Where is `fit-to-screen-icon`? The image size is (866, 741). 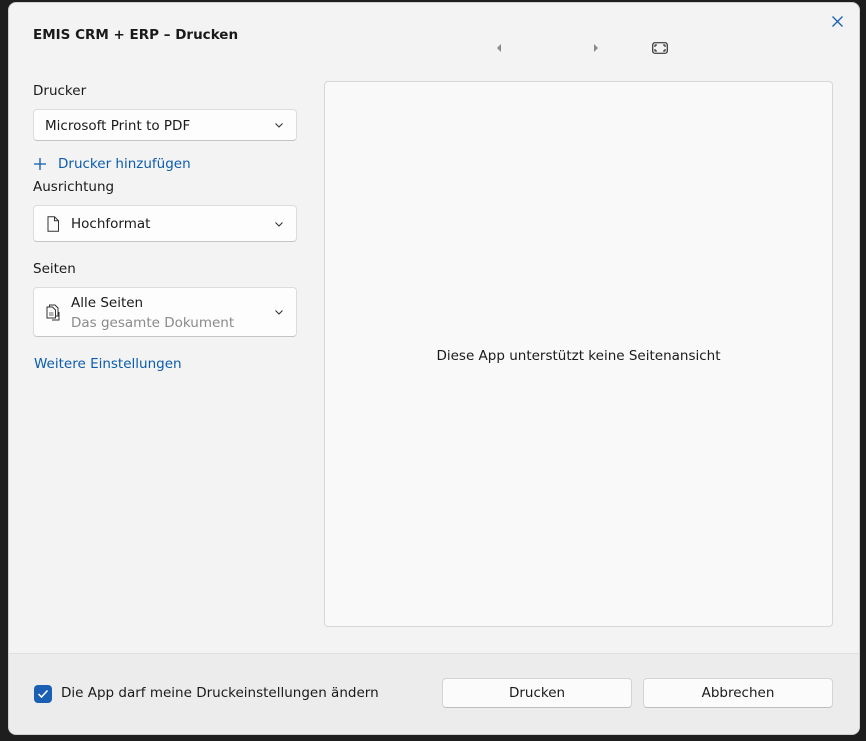
fit-to-screen-icon is located at coordinates (660, 48).